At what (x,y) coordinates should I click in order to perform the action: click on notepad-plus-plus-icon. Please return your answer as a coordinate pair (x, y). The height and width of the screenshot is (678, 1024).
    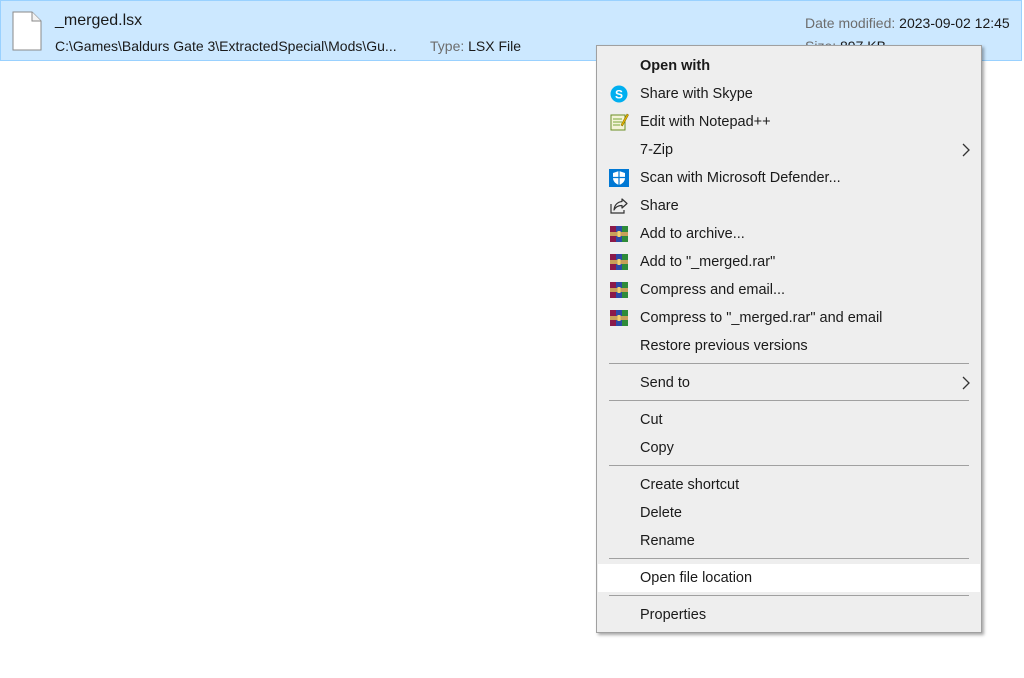
    Looking at the image, I should click on (619, 122).